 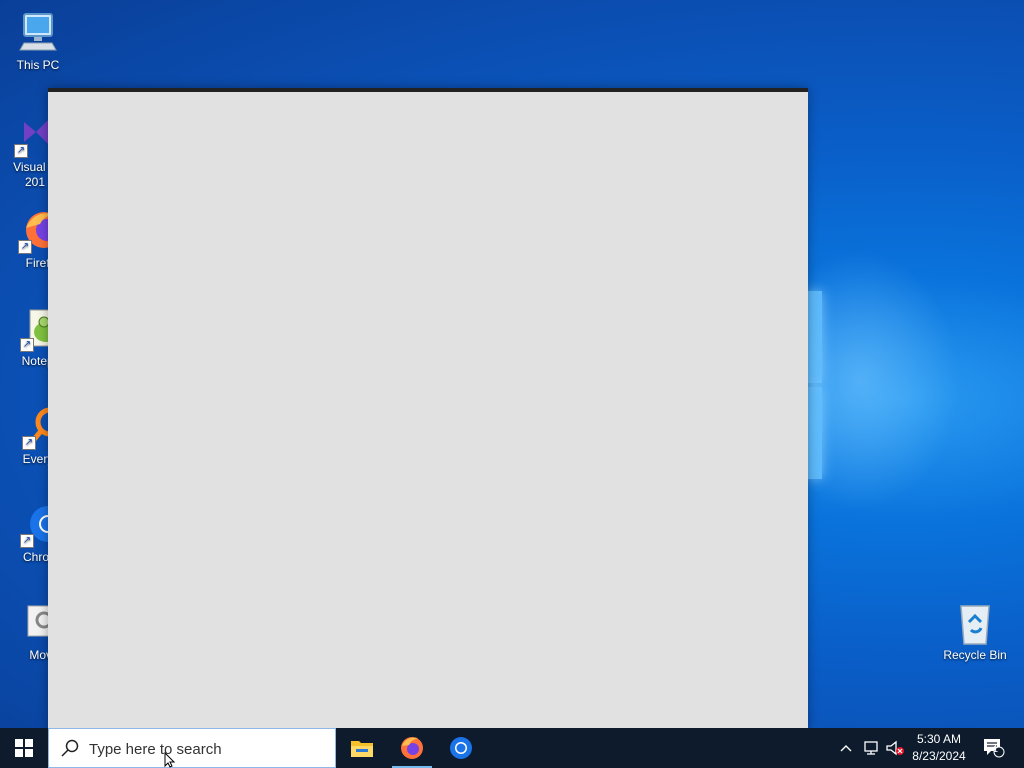 I want to click on network-icon, so click(x=871, y=748).